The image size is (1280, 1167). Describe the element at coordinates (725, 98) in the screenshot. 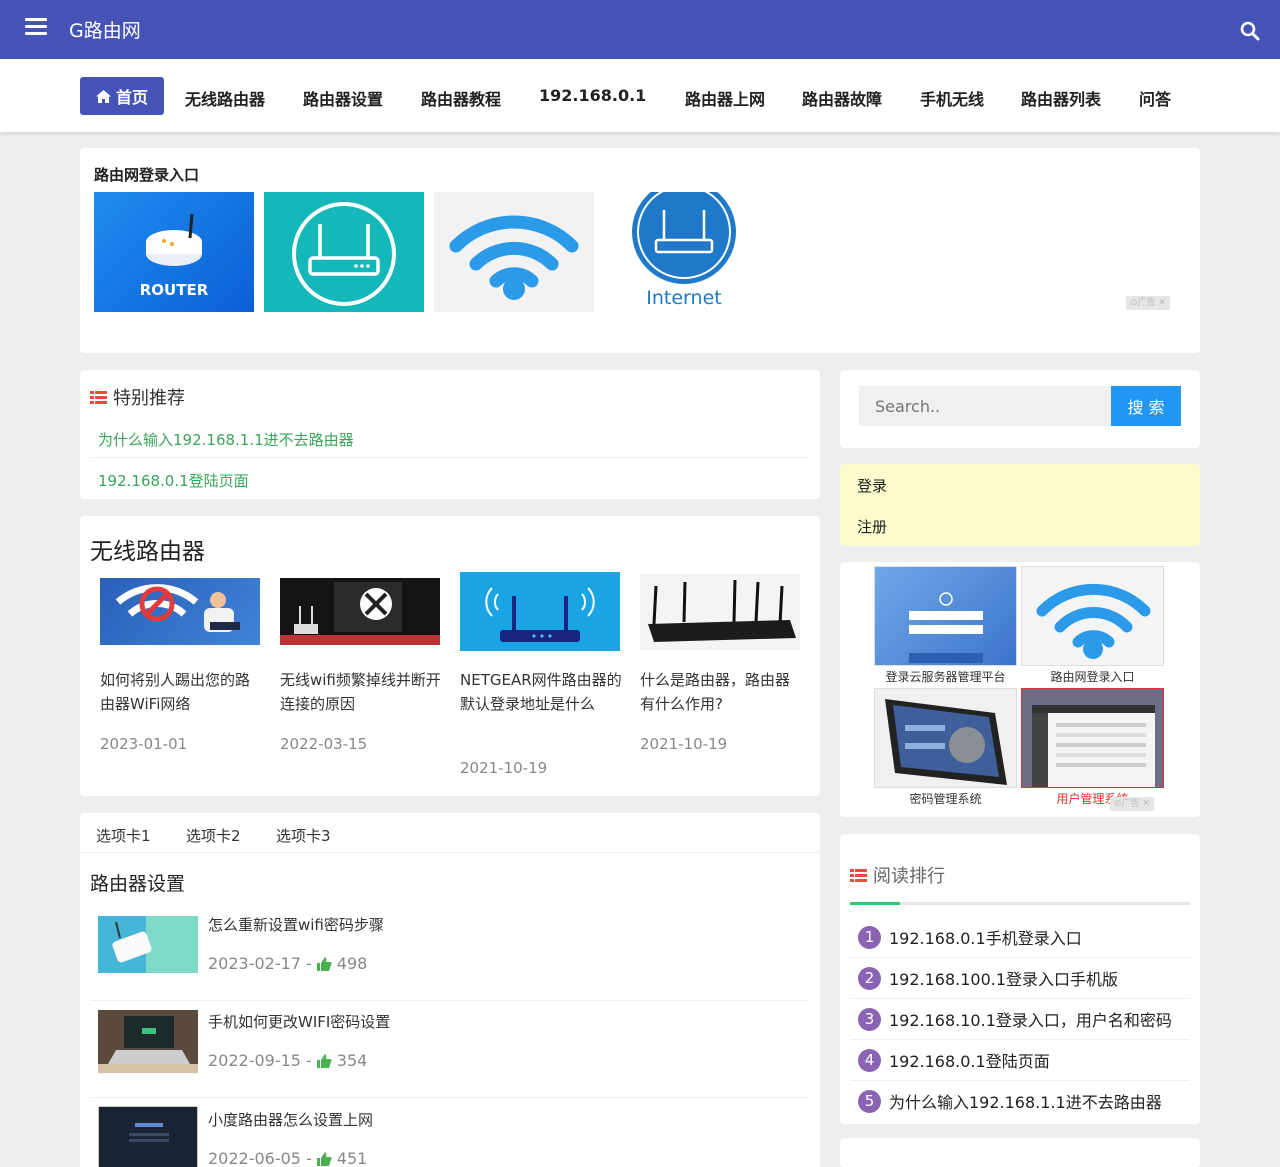

I see `nav-item-router-internet: 路由器上网` at that location.